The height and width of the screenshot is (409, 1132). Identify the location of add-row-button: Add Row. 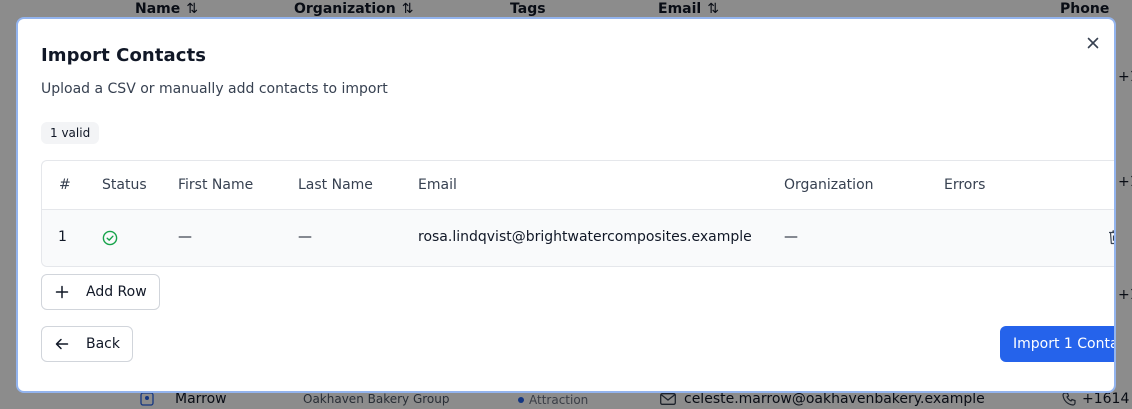
(100, 292).